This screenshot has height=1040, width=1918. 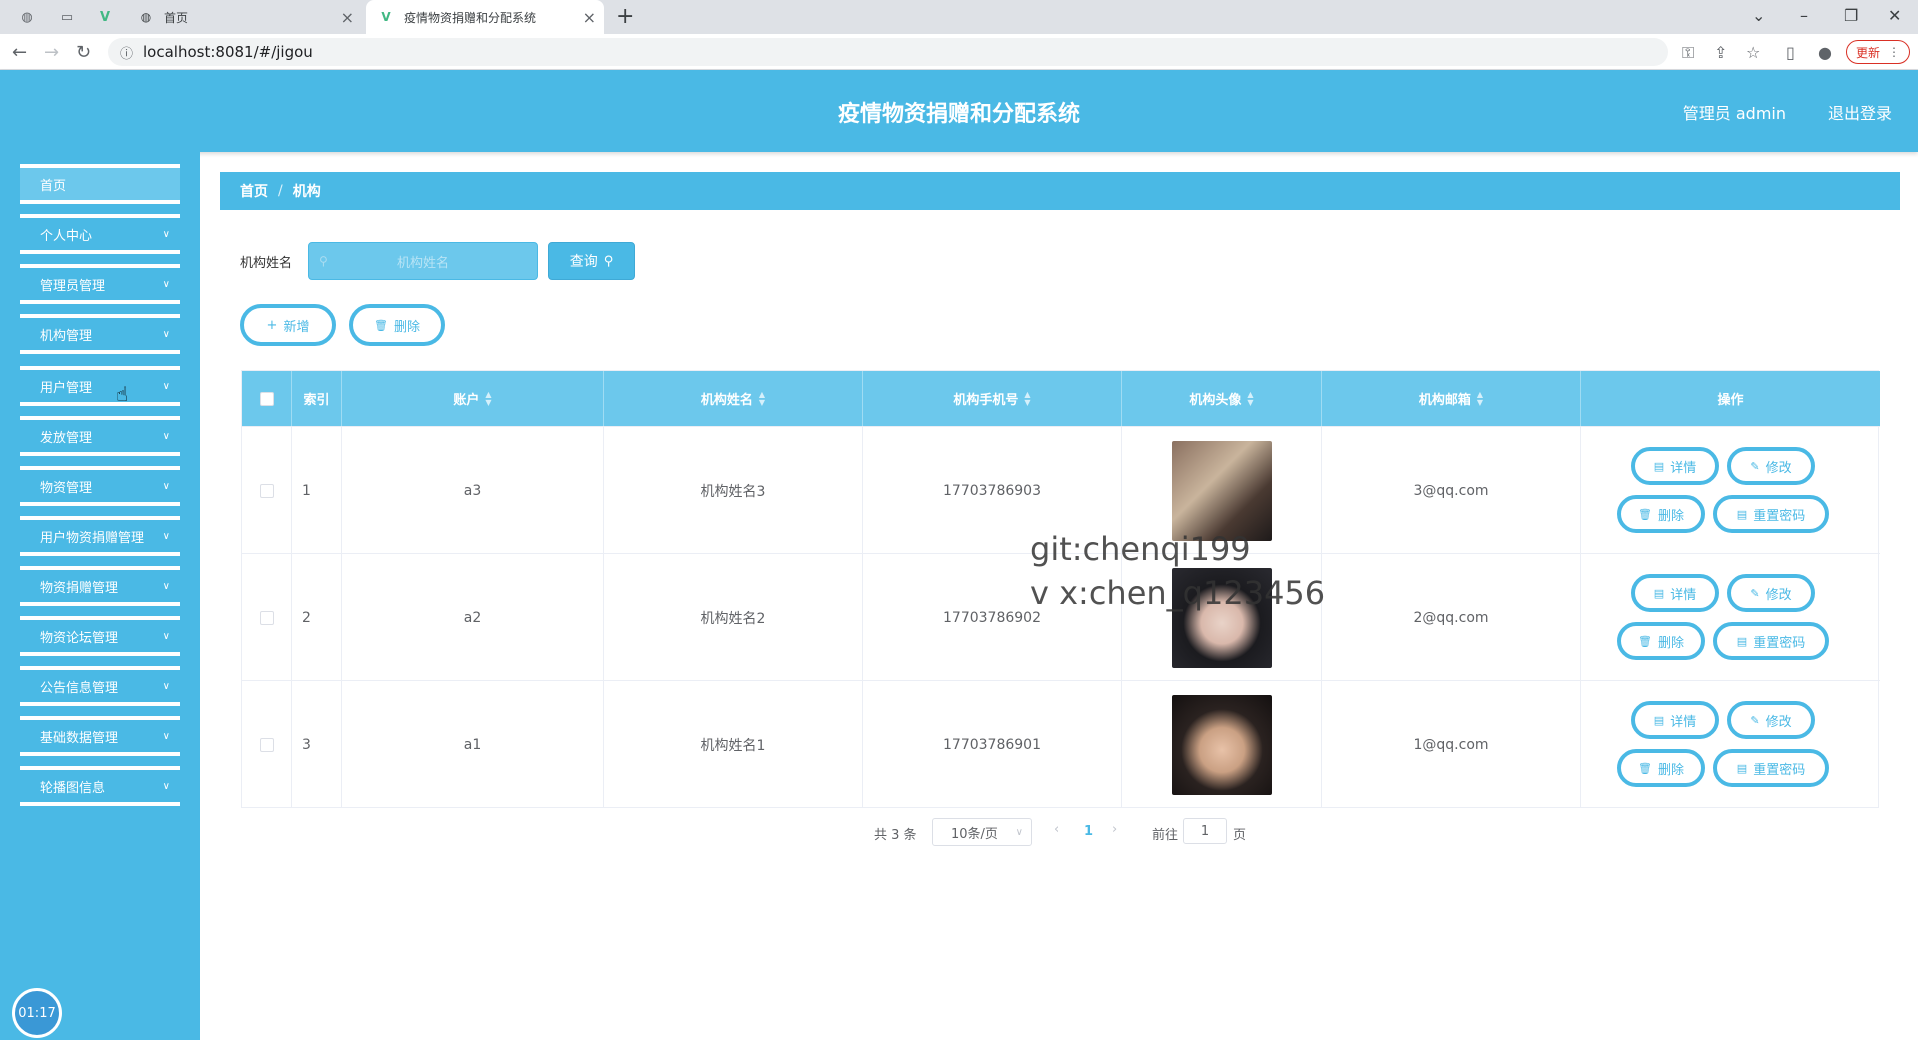 I want to click on minimize-icon: –, so click(x=1804, y=15).